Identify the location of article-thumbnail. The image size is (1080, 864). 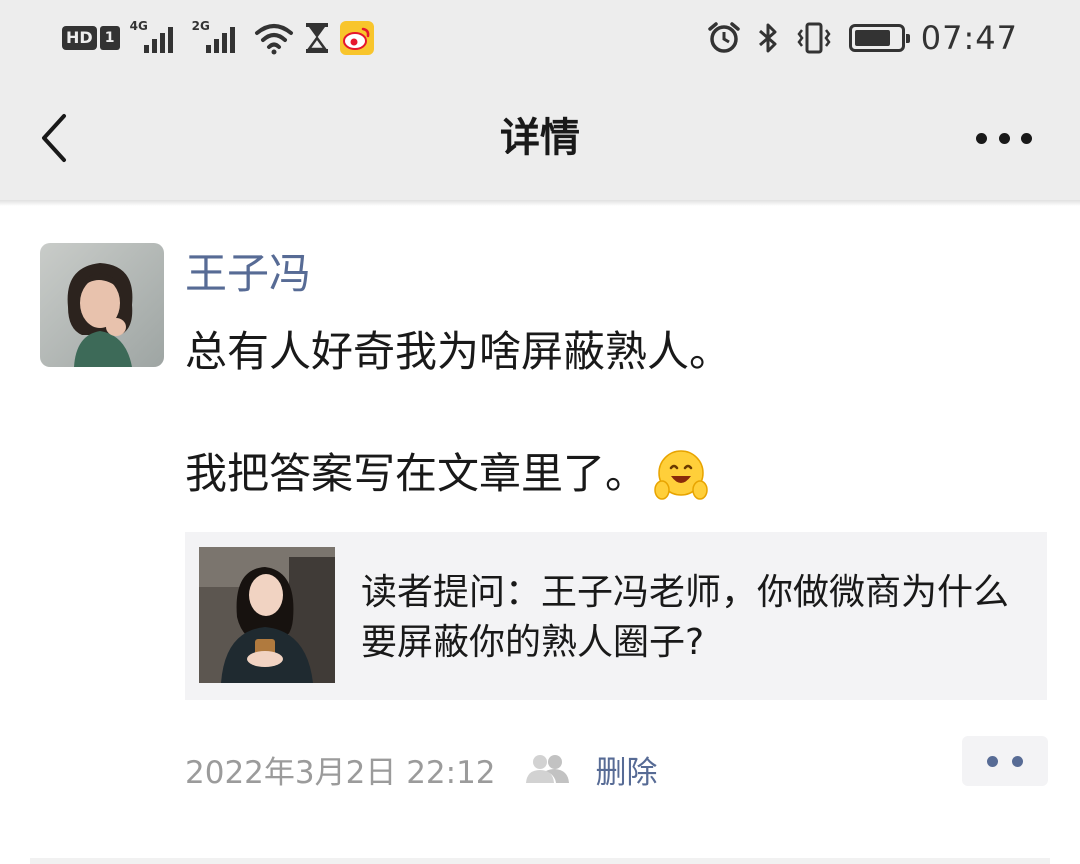
(267, 615).